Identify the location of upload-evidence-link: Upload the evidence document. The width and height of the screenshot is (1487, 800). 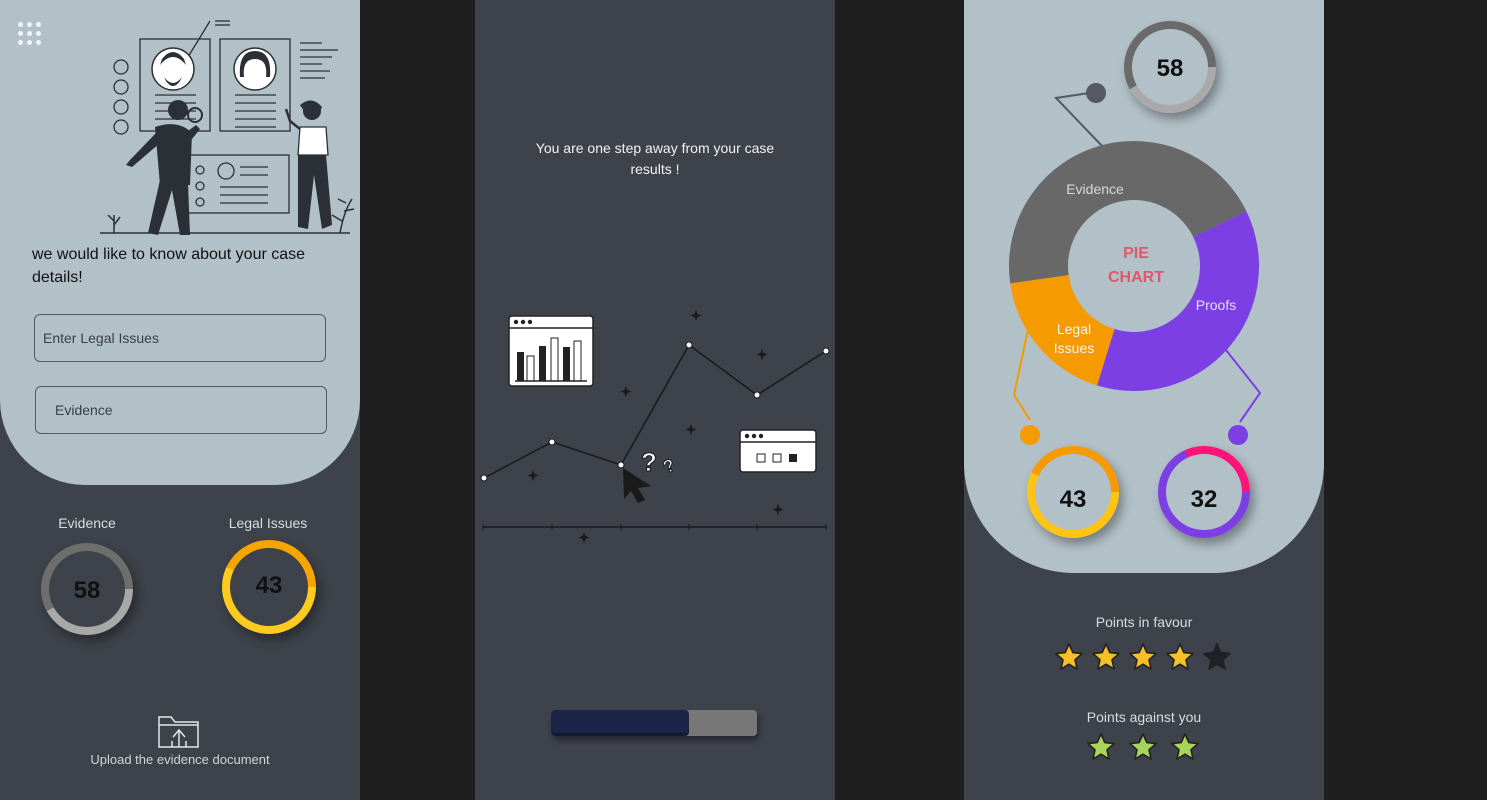
(180, 759).